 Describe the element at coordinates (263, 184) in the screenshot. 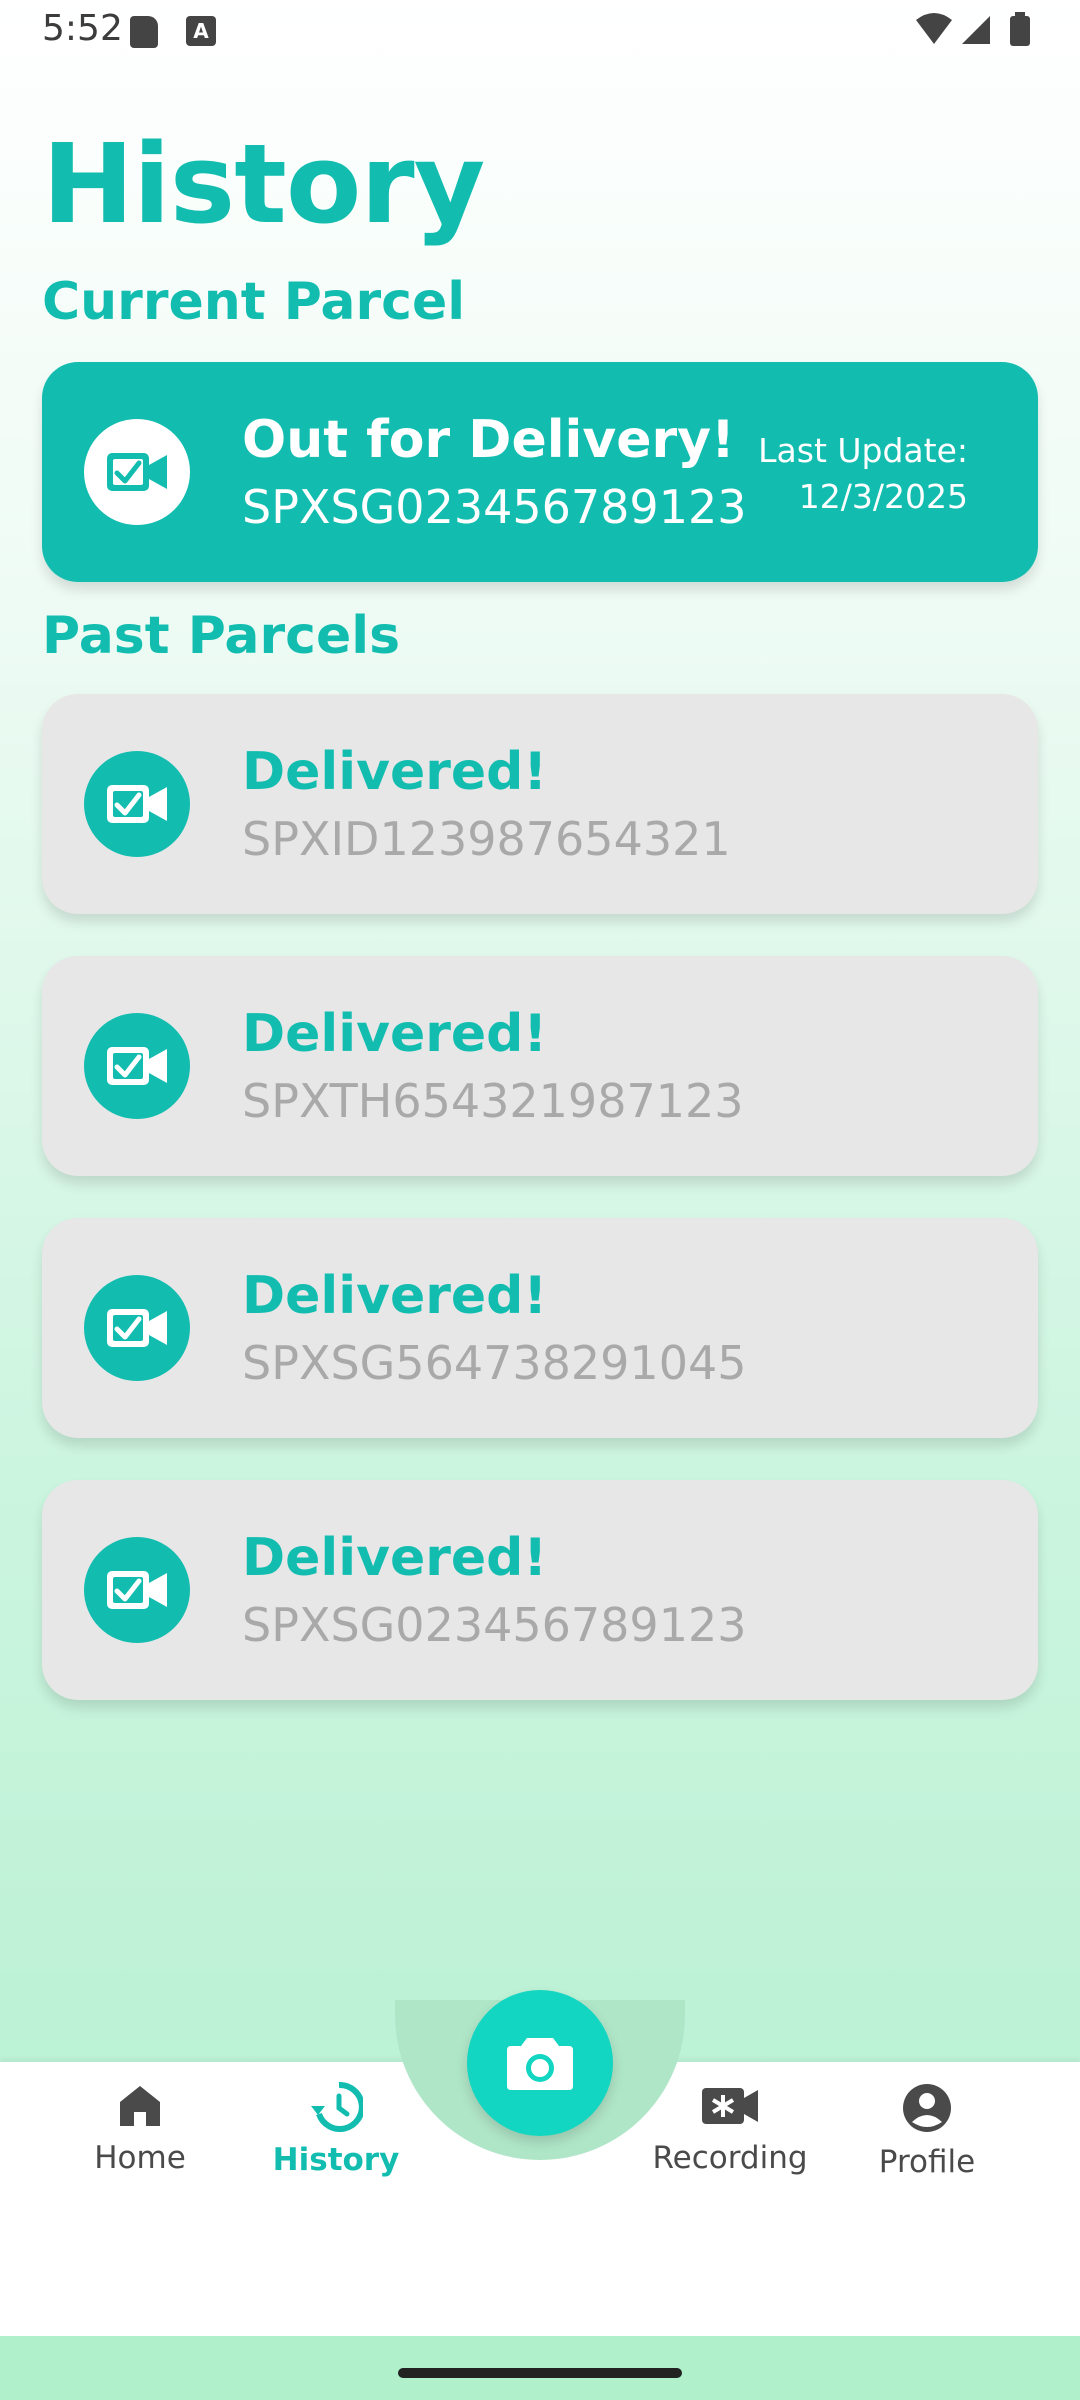

I see `page-title: History` at that location.